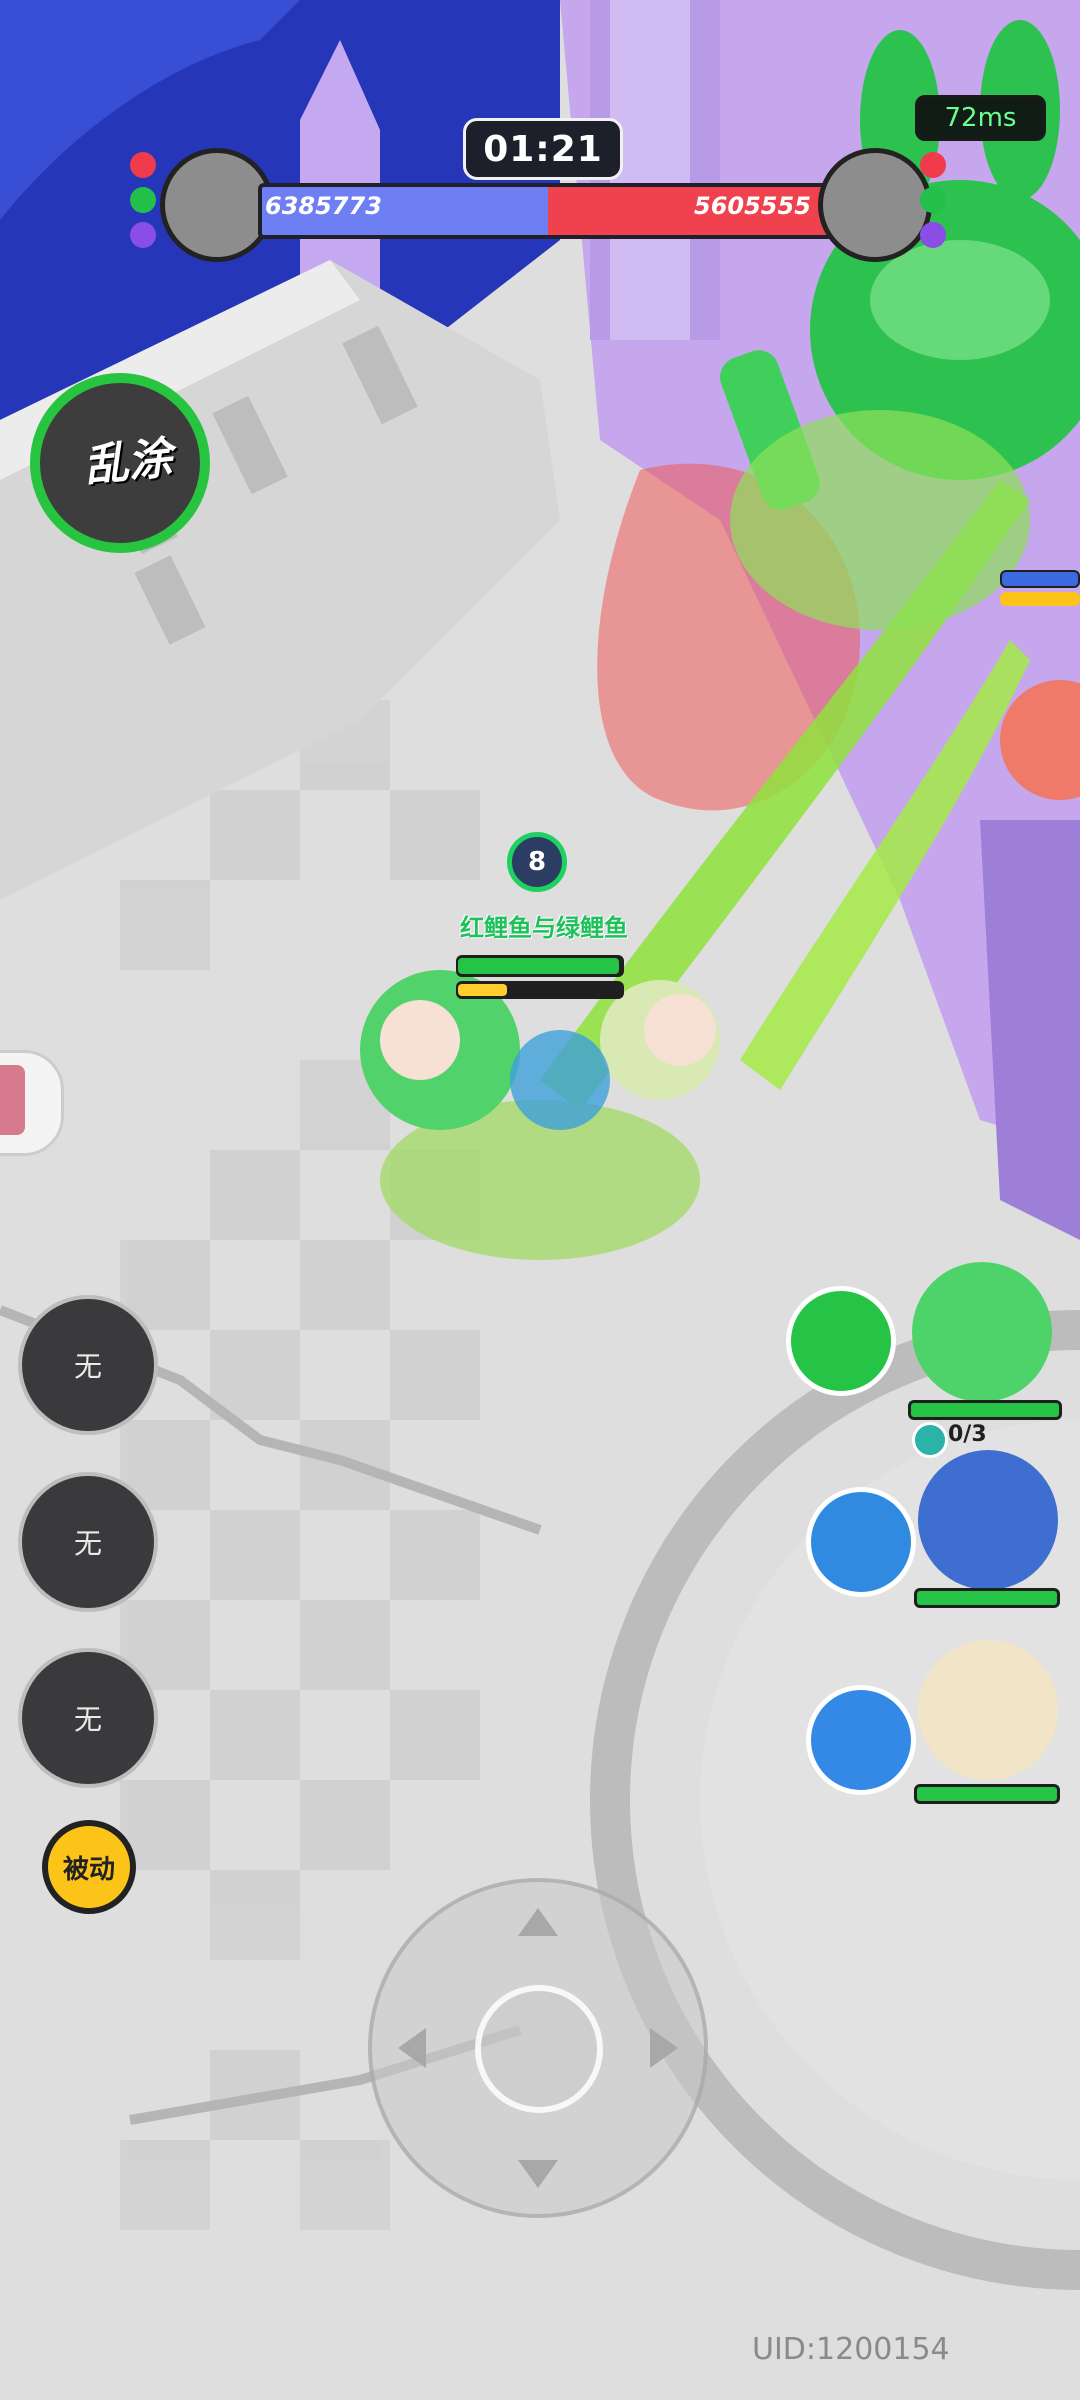  I want to click on item-slot-1: 无, so click(88, 1365).